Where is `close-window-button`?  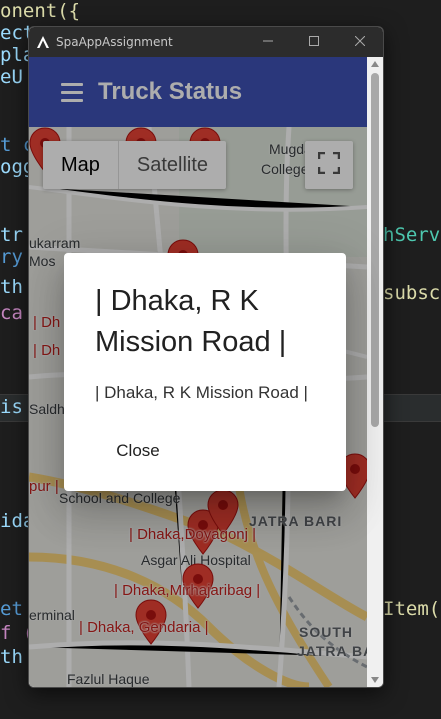
close-window-button is located at coordinates (360, 42).